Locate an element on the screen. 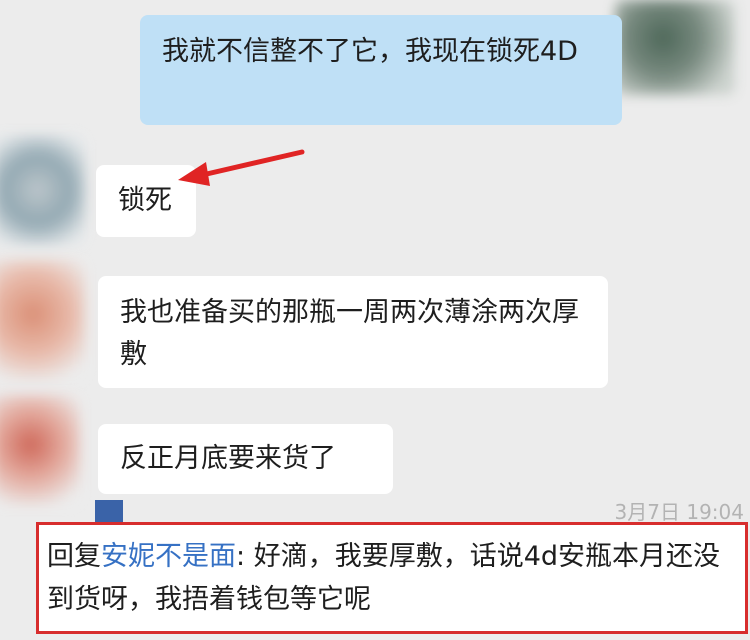 The width and height of the screenshot is (750, 640). message-bubble-other: 反正月底要来货了 is located at coordinates (245, 459).